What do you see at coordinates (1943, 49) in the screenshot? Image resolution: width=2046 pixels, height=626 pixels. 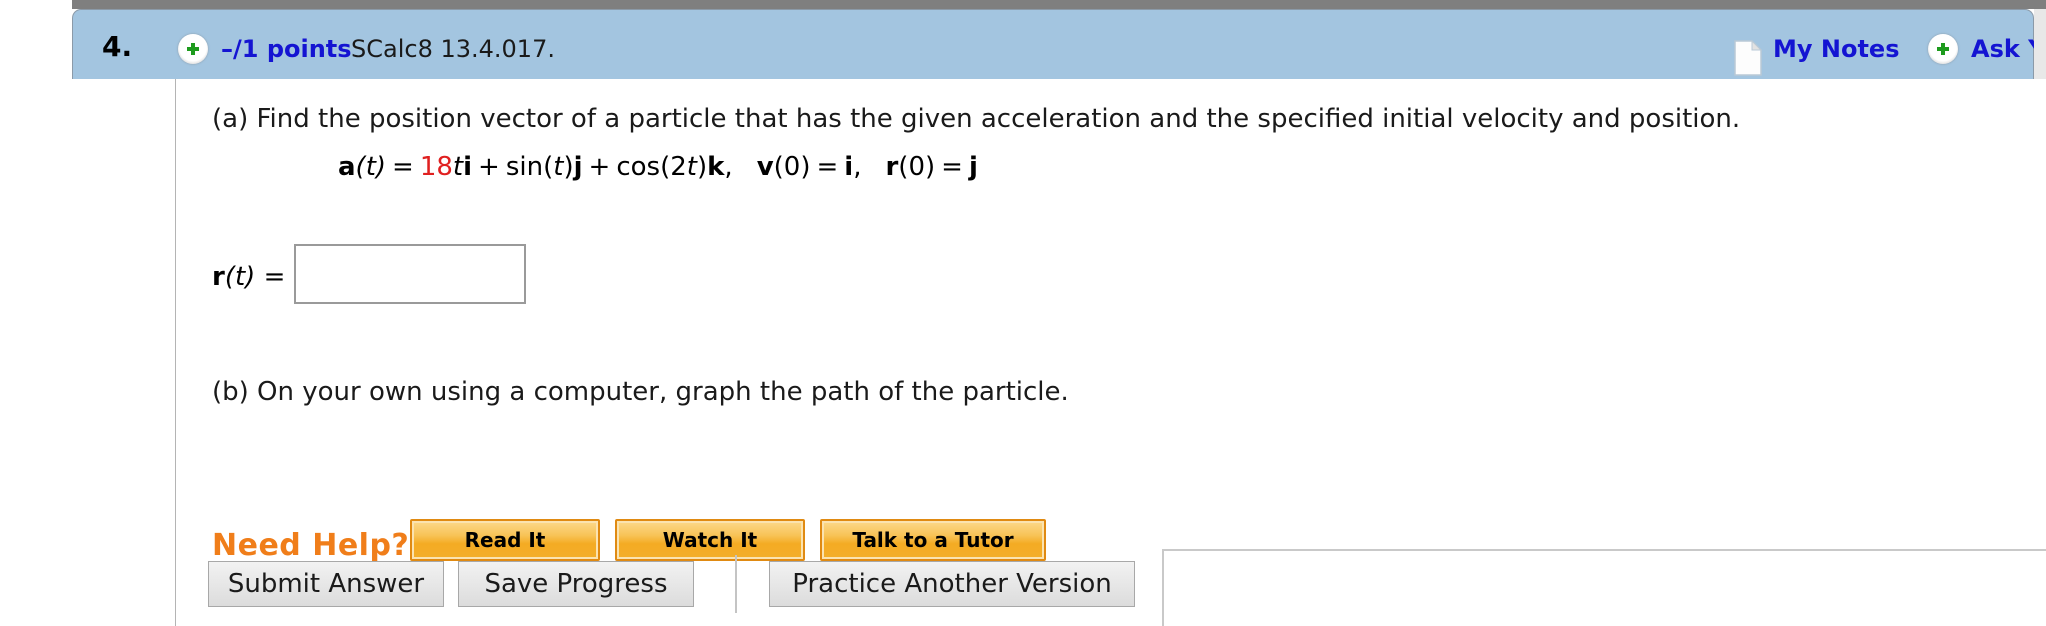 I see `green-plus-icon-ask` at bounding box center [1943, 49].